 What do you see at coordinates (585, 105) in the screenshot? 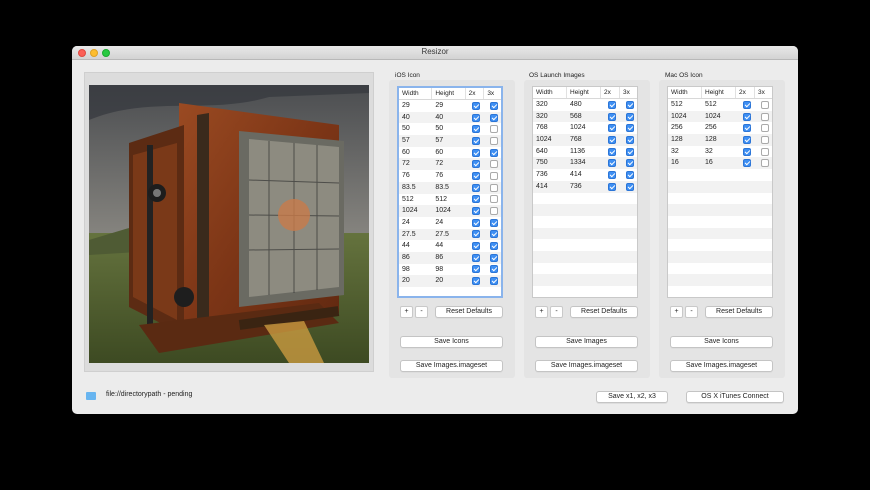
I see `table-row: 320 480` at bounding box center [585, 105].